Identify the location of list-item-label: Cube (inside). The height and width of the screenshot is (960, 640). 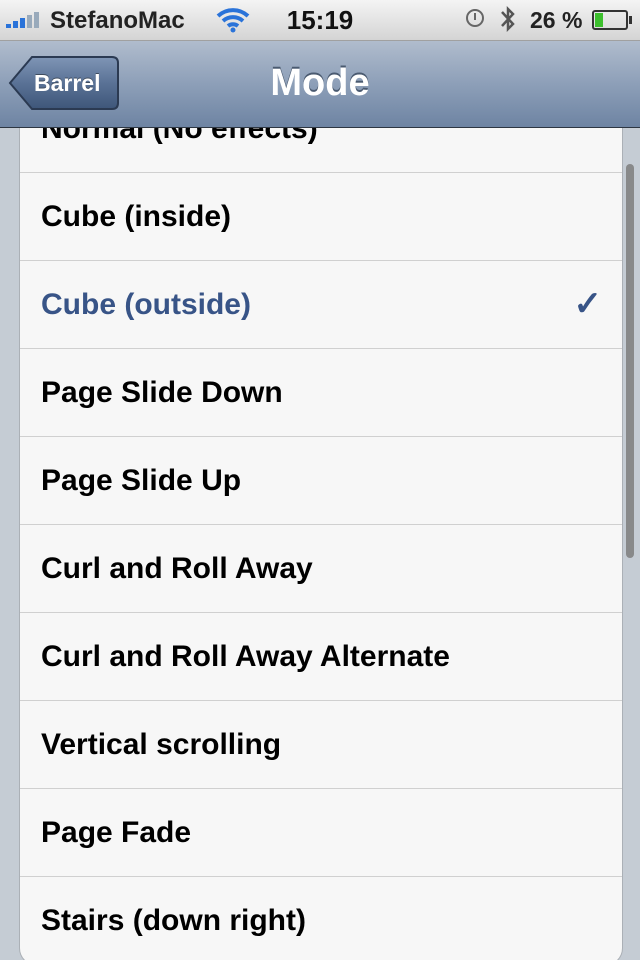
(136, 216).